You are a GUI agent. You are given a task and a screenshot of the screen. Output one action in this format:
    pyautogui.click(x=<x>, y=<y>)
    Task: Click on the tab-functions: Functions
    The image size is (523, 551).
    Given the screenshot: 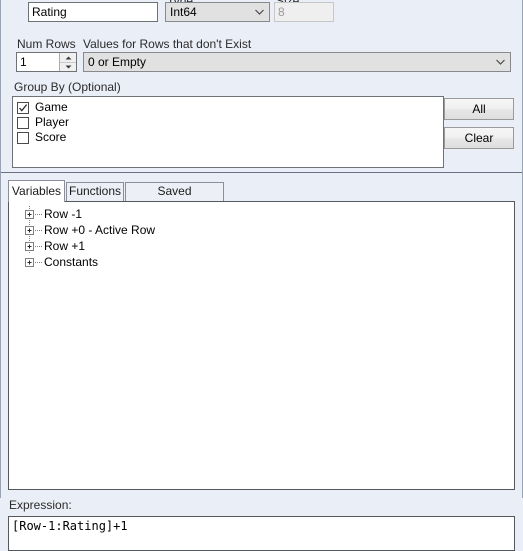 What is the action you would take?
    pyautogui.click(x=95, y=192)
    